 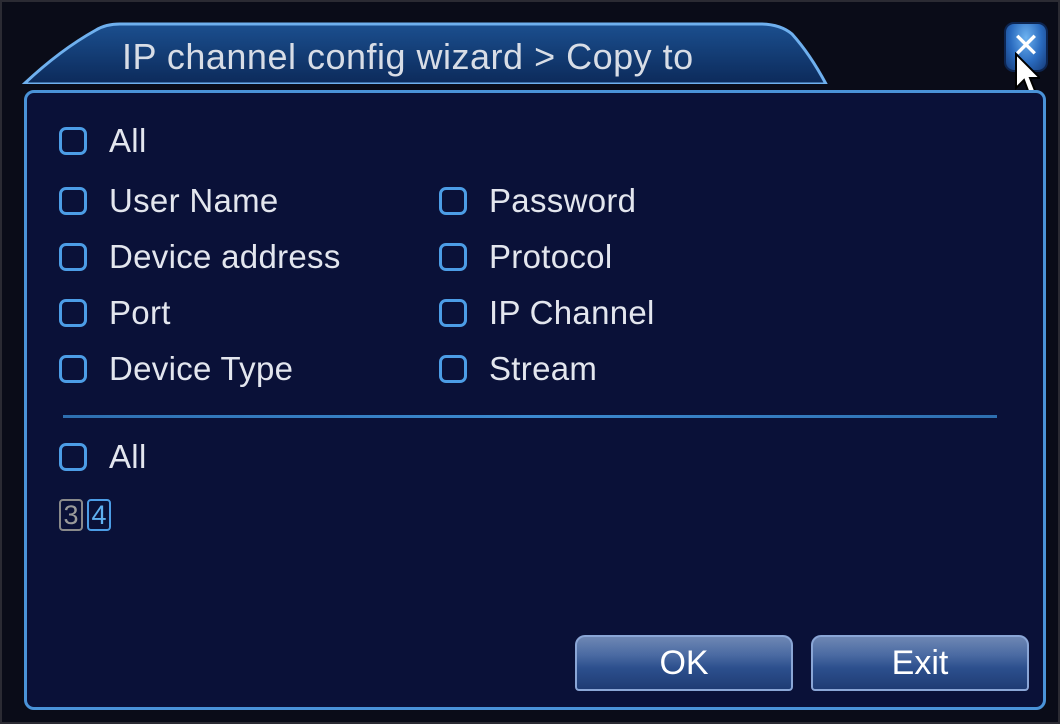 I want to click on option-user-name: User Name, so click(x=169, y=201).